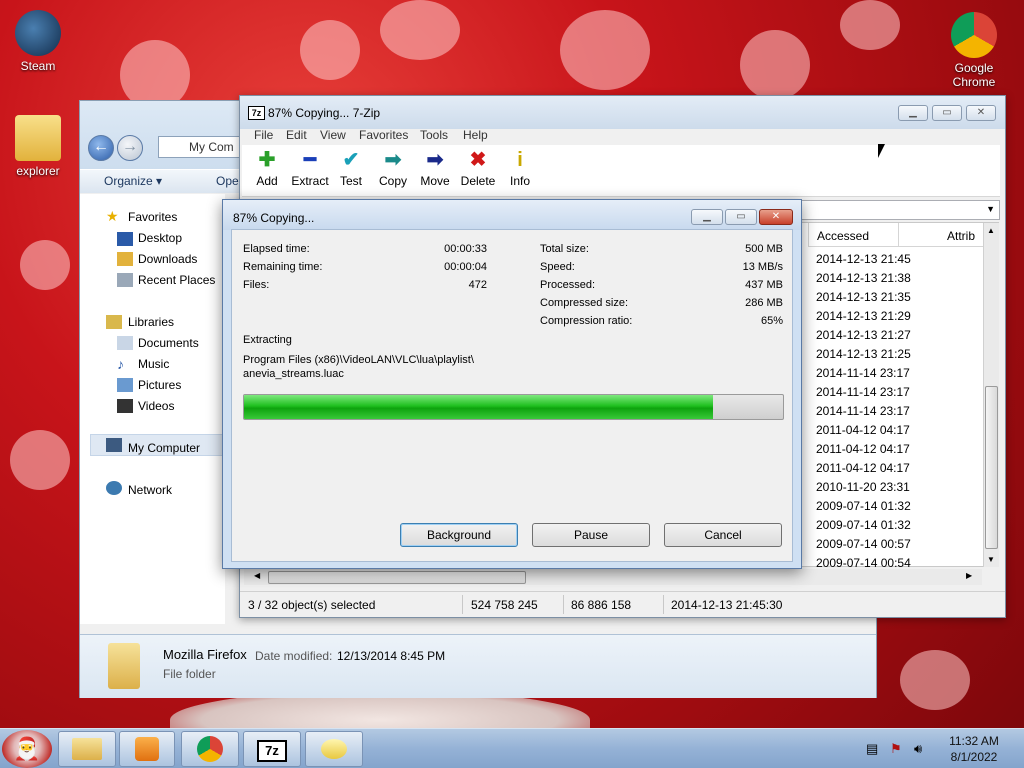 The image size is (1024, 768). Describe the element at coordinates (211, 147) in the screenshot. I see `address-text: My Com` at that location.